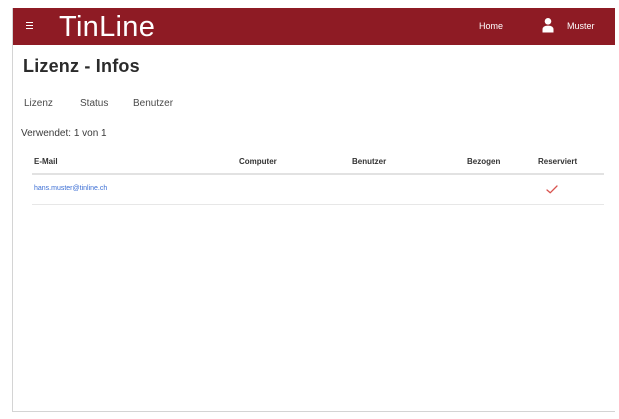 The height and width of the screenshot is (419, 619). I want to click on checkmark-icon, so click(552, 189).